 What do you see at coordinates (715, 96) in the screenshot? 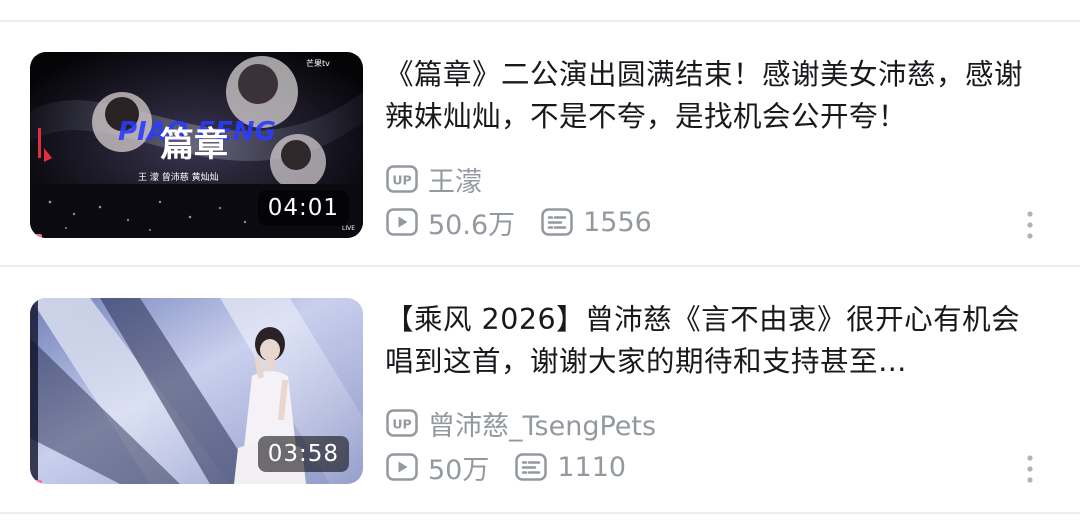
I see `video-title: 《篇章》二公演出圆满结束！感谢美女沛慈，感谢辣妹灿灿，不是不夸，是找机会公开夸！` at bounding box center [715, 96].